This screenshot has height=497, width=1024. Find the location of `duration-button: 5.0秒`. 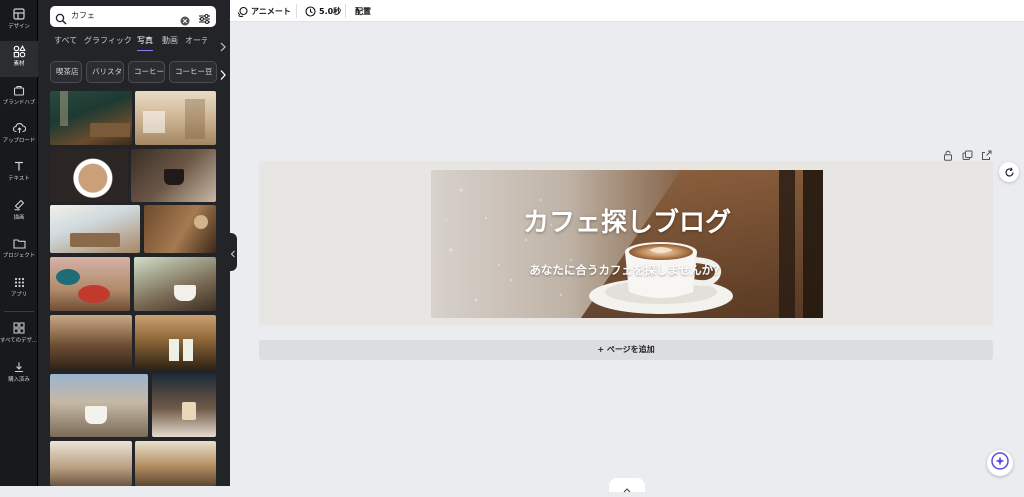

duration-button: 5.0秒 is located at coordinates (323, 11).